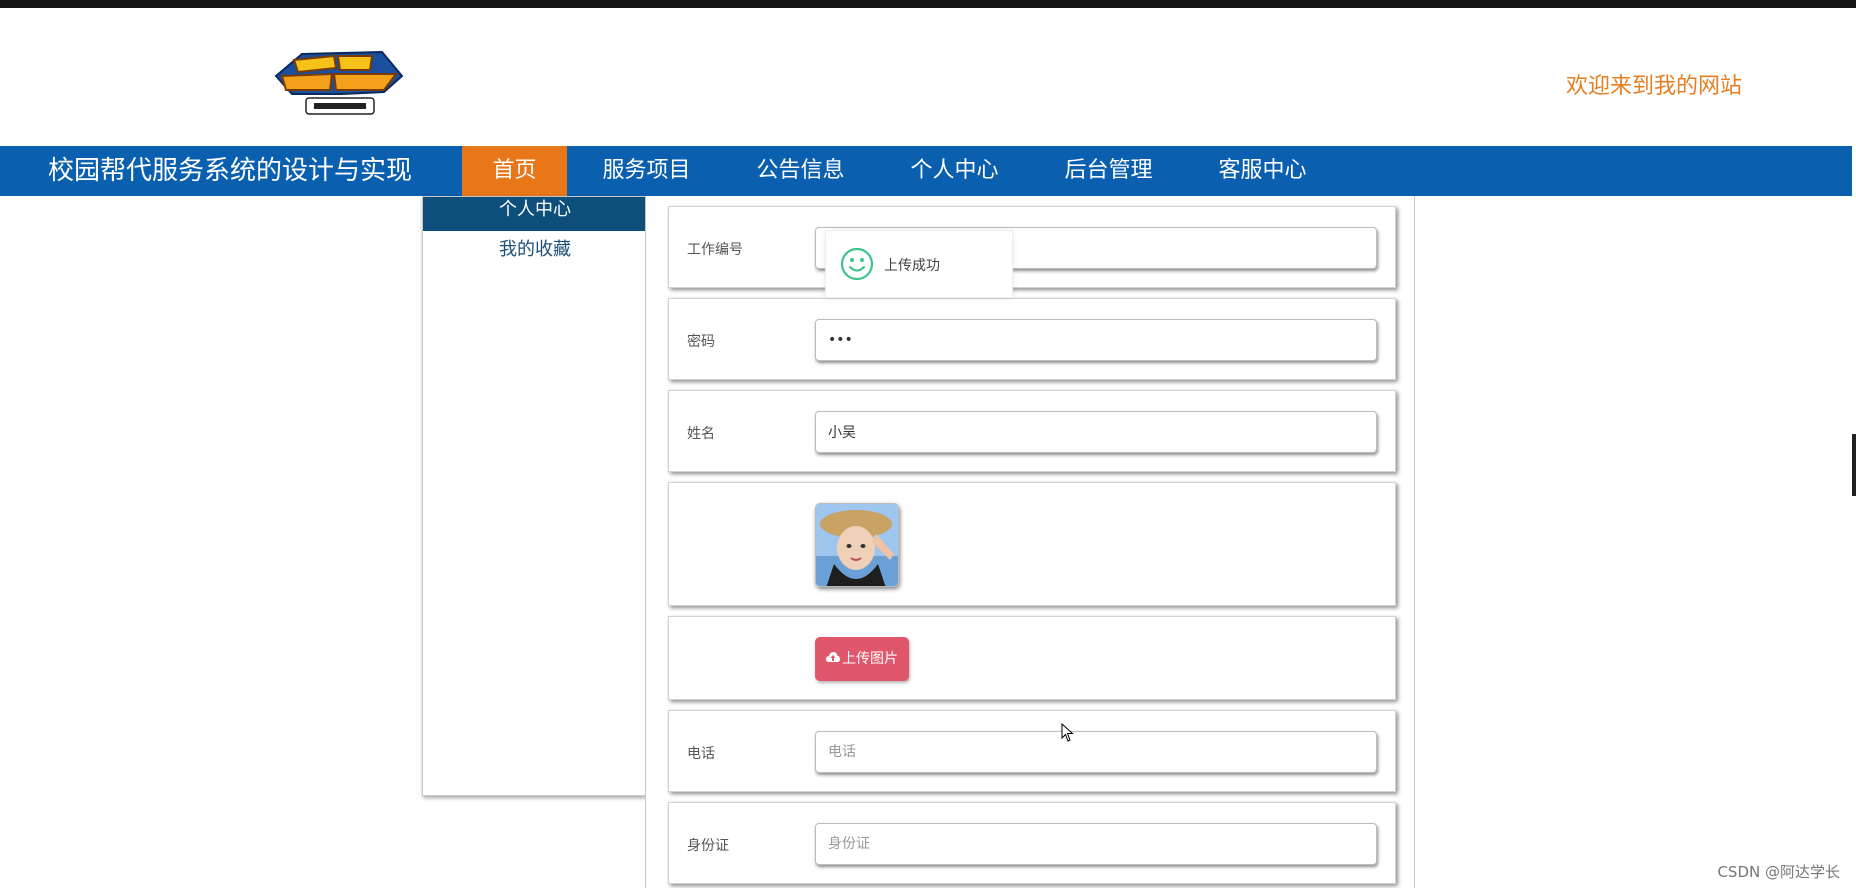 The image size is (1856, 888). What do you see at coordinates (701, 754) in the screenshot?
I see `phone-label: 电话` at bounding box center [701, 754].